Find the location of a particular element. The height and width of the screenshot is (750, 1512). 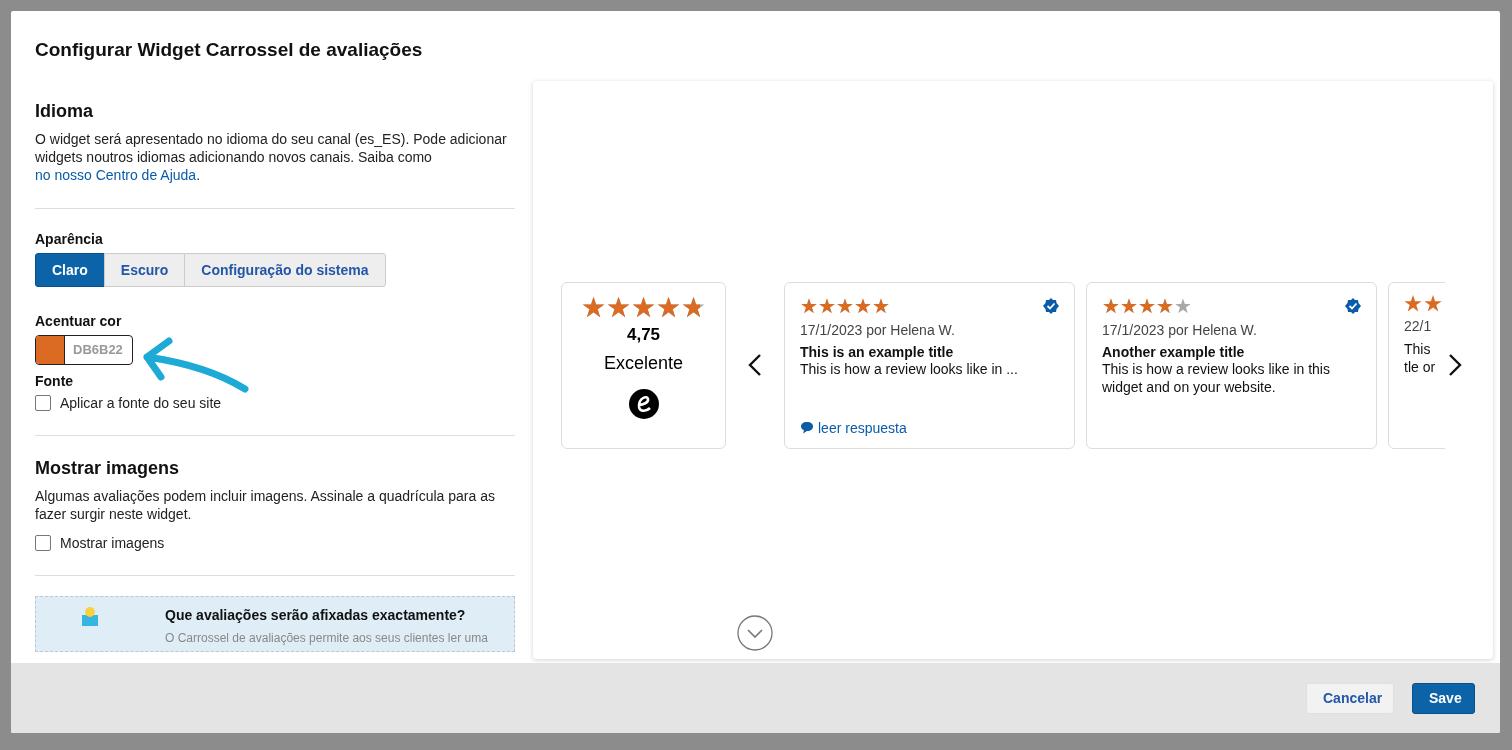

review-text: This is how a review looks like in this is located at coordinates (1216, 369).